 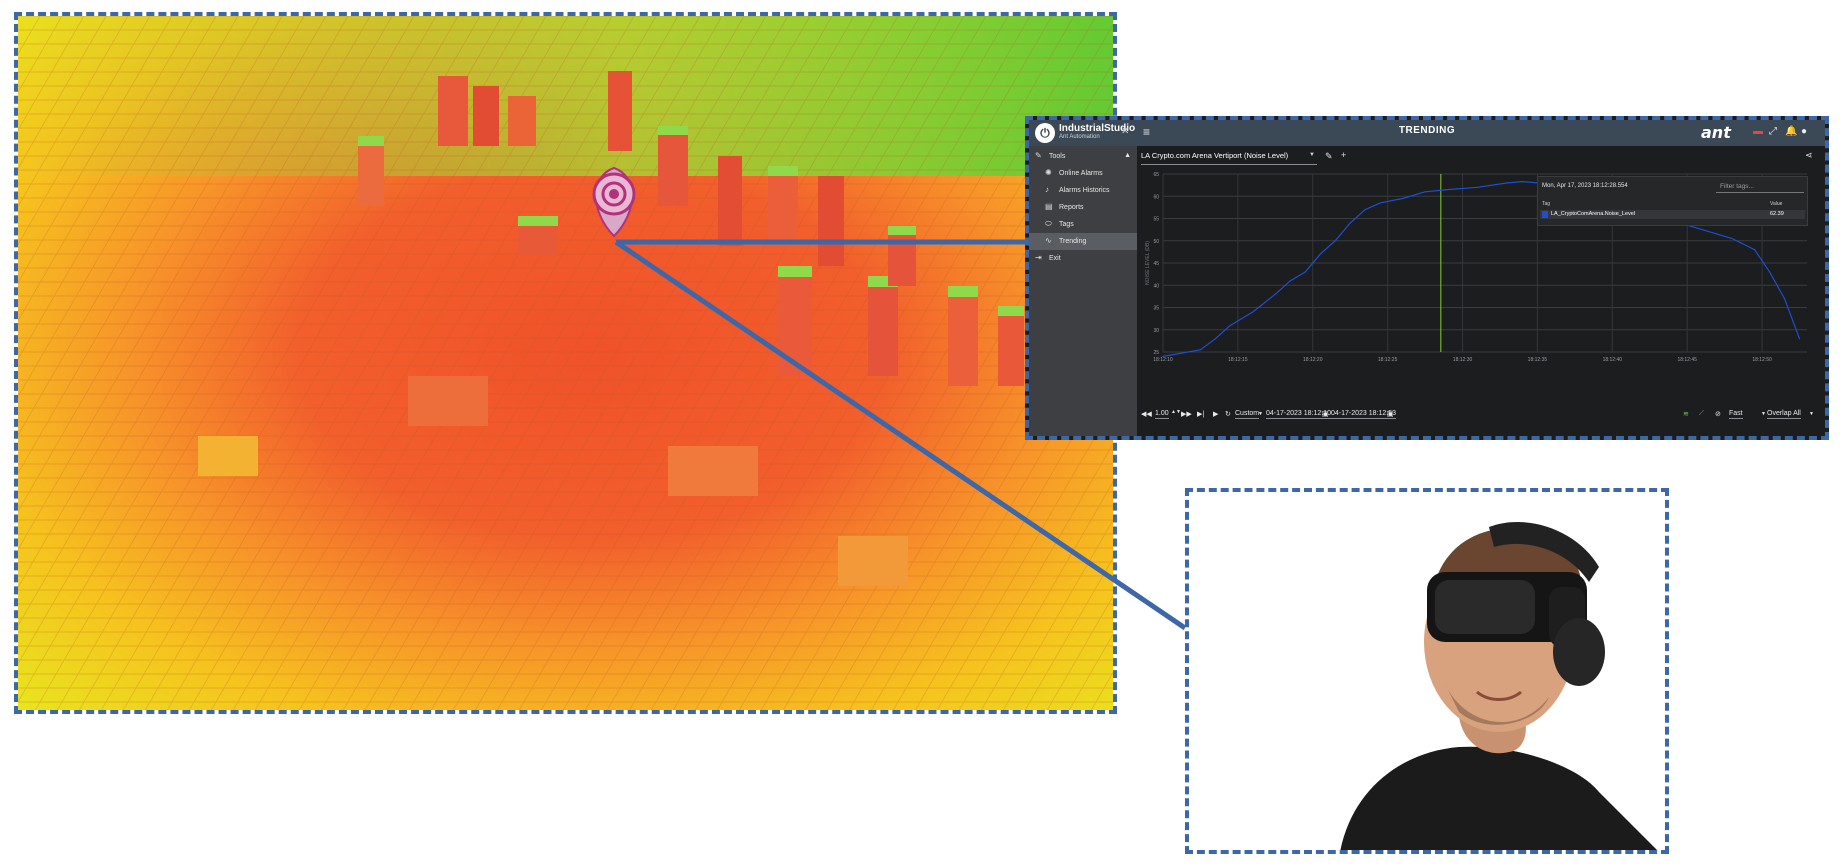 What do you see at coordinates (1672, 214) in the screenshot?
I see `legend-row: LA_CryptoComArena.Noise_Level 62.39` at bounding box center [1672, 214].